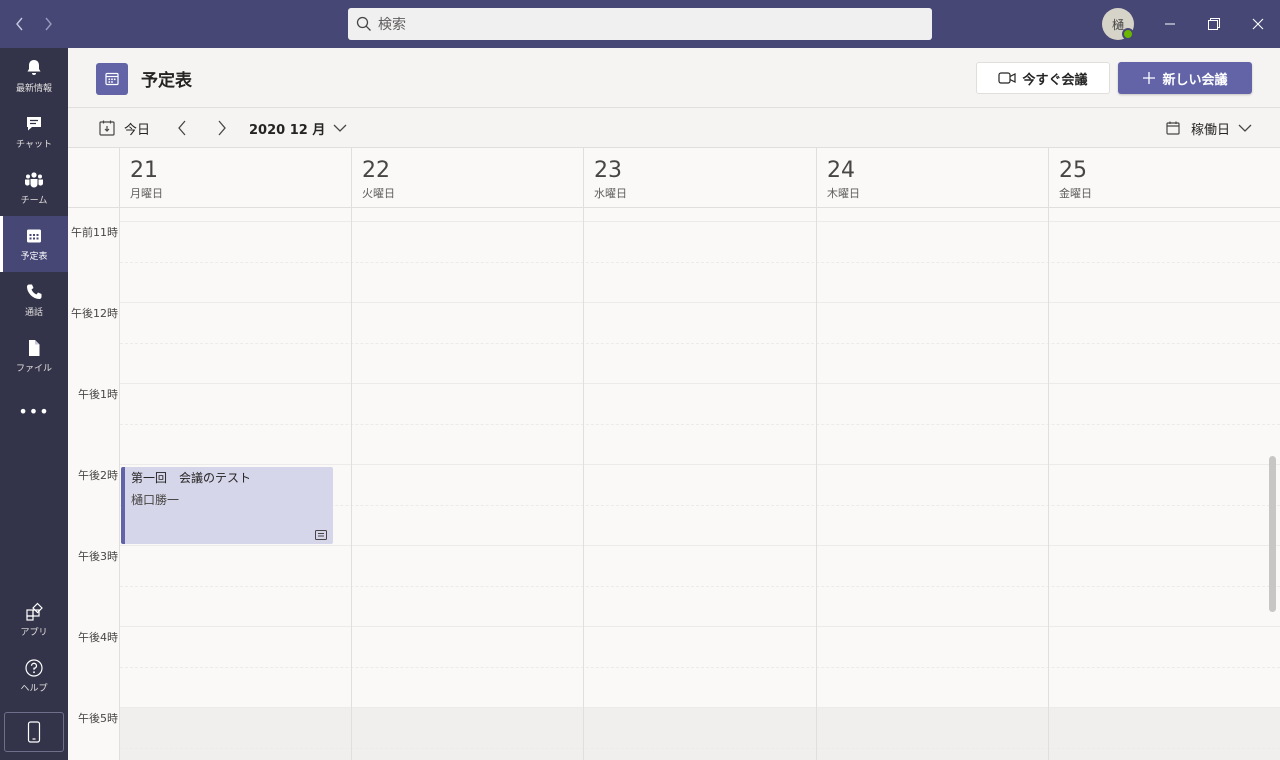  I want to click on phone-device-icon, so click(34, 732).